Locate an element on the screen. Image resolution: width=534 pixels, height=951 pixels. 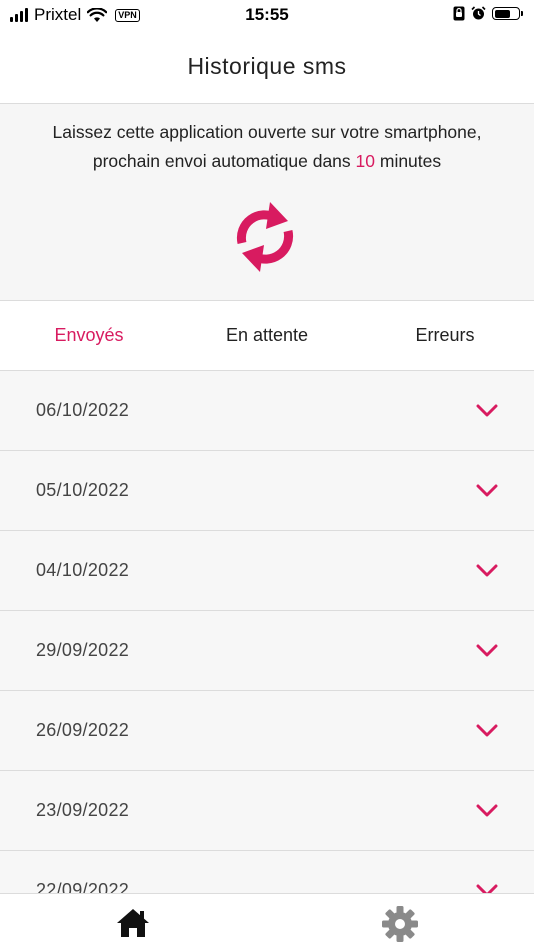
history-date: 05/10/2022 is located at coordinates (83, 490).